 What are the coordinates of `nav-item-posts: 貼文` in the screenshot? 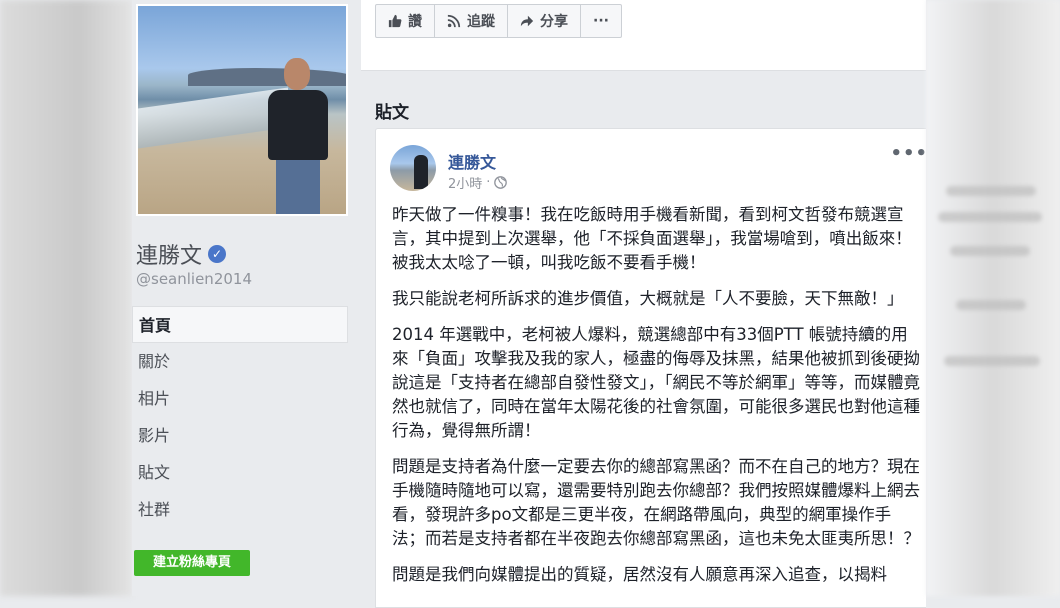 It's located at (240, 472).